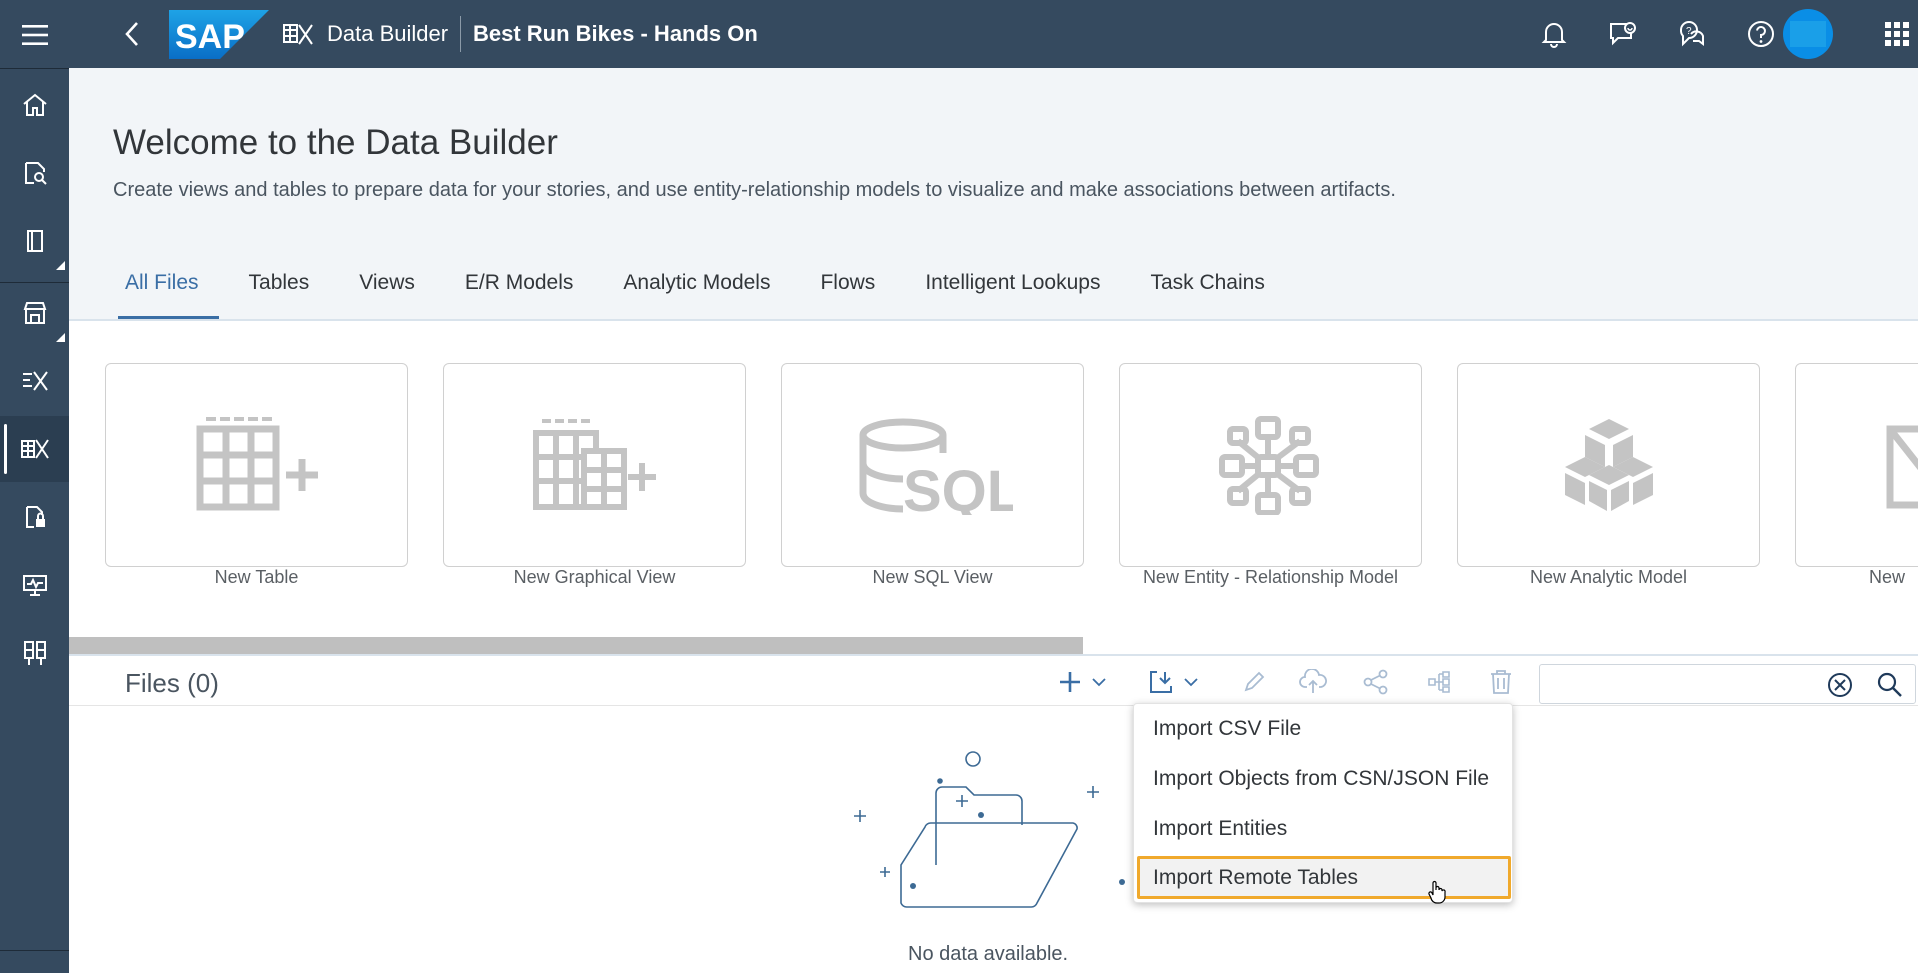  I want to click on share-icon, so click(1375, 682).